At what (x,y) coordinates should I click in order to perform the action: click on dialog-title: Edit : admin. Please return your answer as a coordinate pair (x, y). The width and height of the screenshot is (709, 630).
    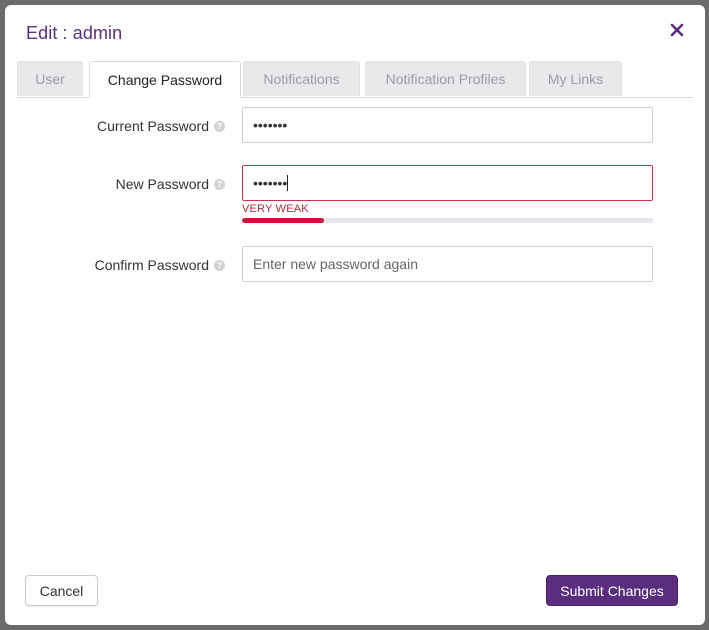
    Looking at the image, I should click on (74, 33).